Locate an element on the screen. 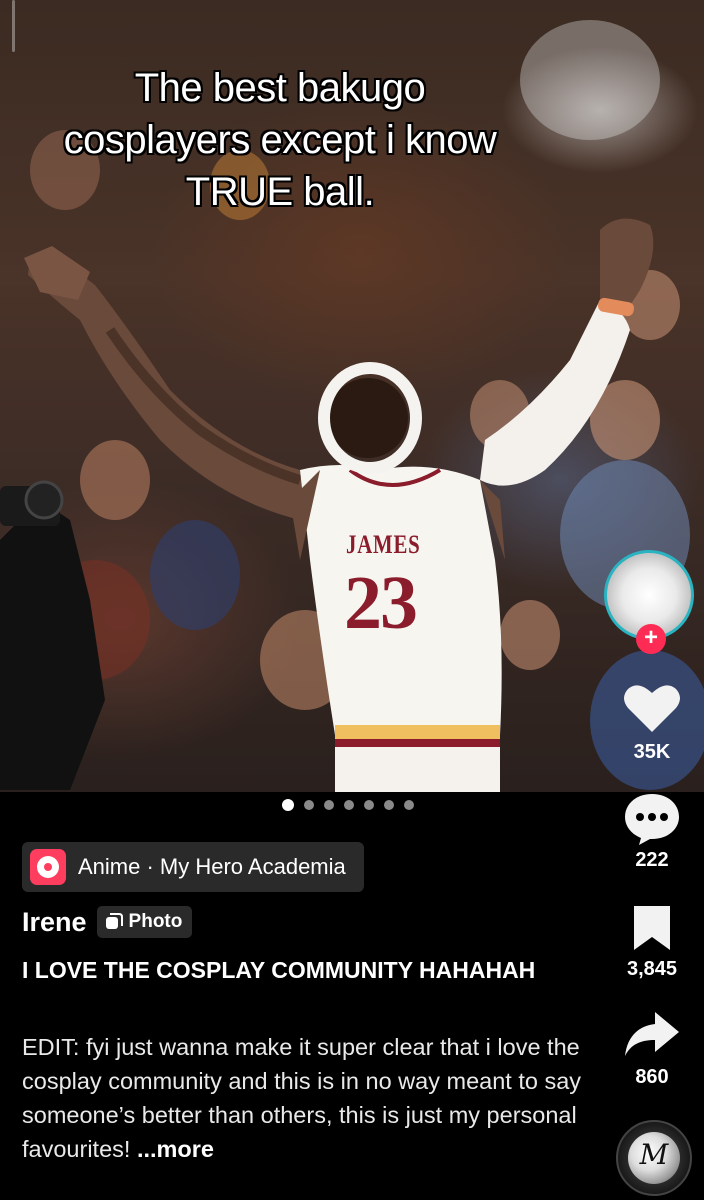 This screenshot has width=704, height=1200. jersey-name: JAMES is located at coordinates (383, 544).